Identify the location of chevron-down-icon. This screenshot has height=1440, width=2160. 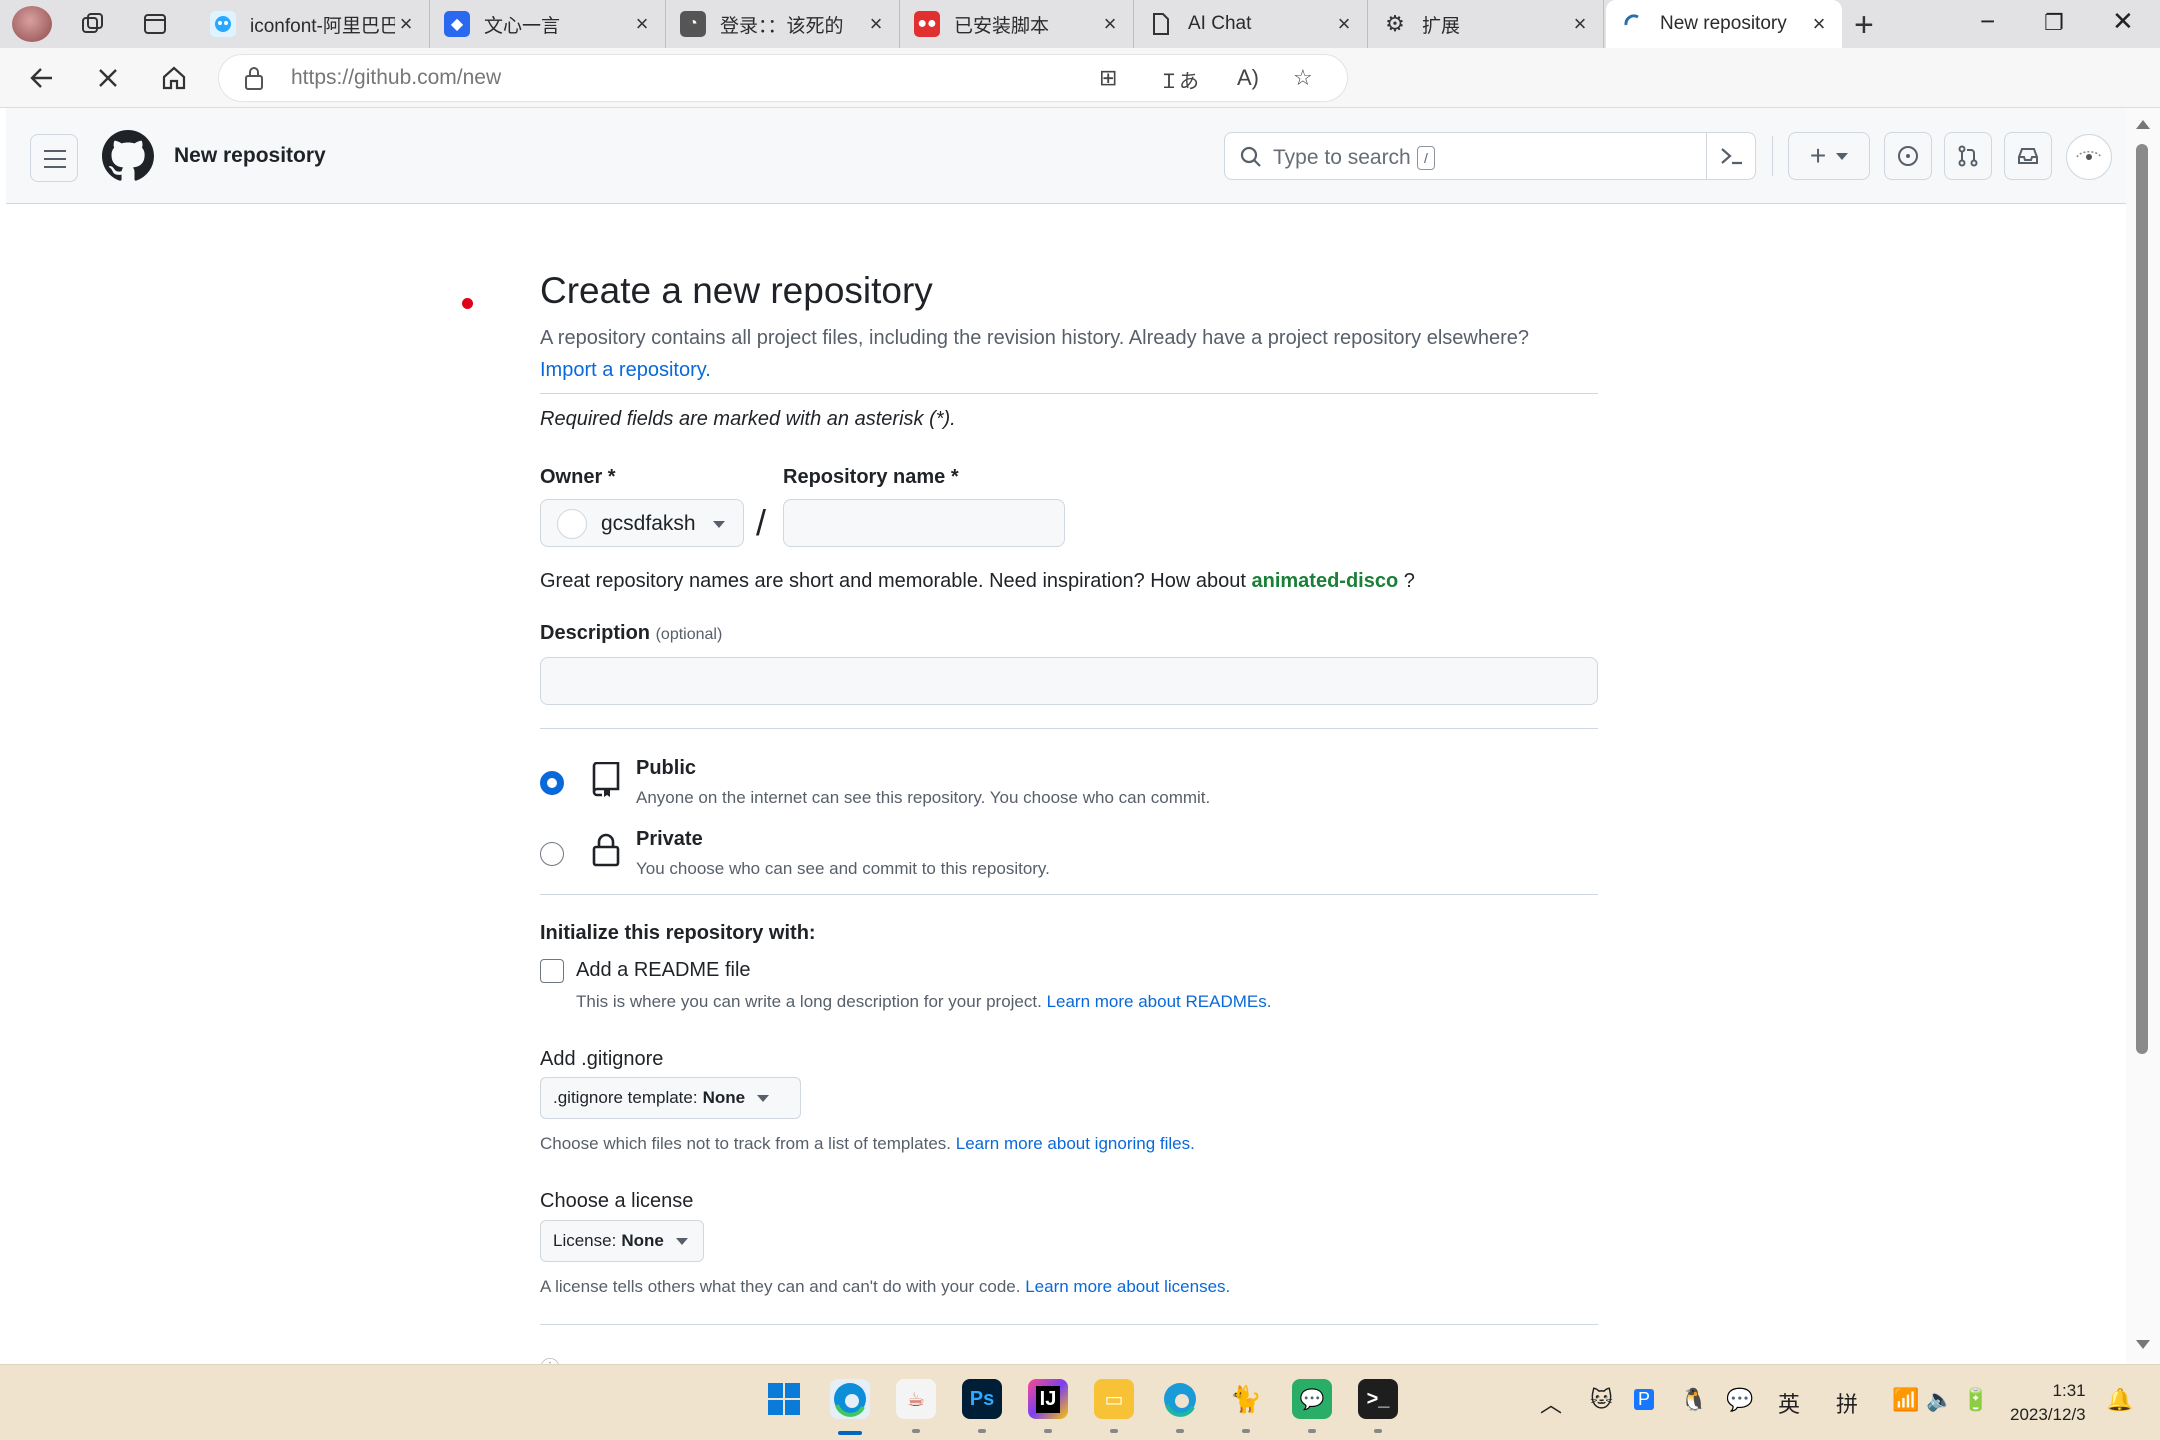
(1842, 156).